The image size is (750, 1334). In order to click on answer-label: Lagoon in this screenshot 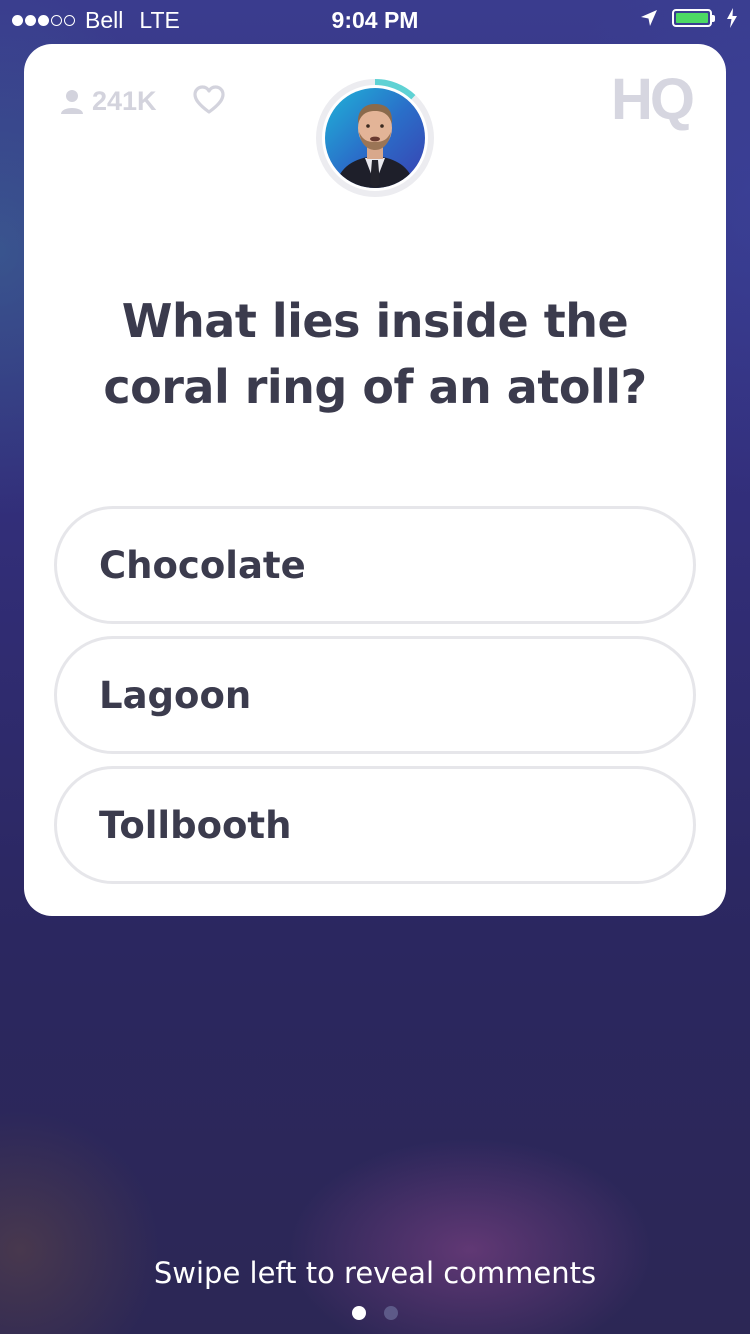, I will do `click(175, 695)`.